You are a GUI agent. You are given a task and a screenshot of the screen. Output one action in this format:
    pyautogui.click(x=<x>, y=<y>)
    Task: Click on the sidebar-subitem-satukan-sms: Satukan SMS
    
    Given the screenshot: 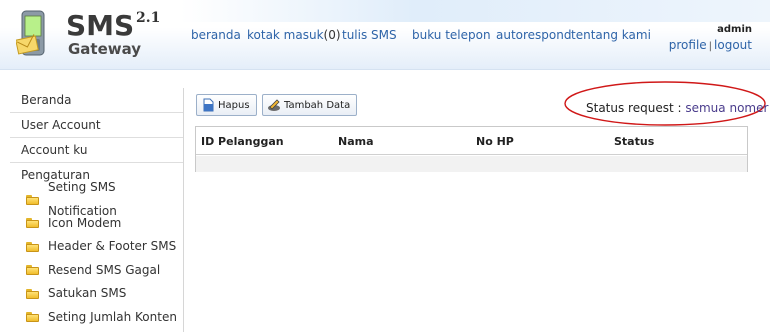 What is the action you would take?
    pyautogui.click(x=96, y=294)
    